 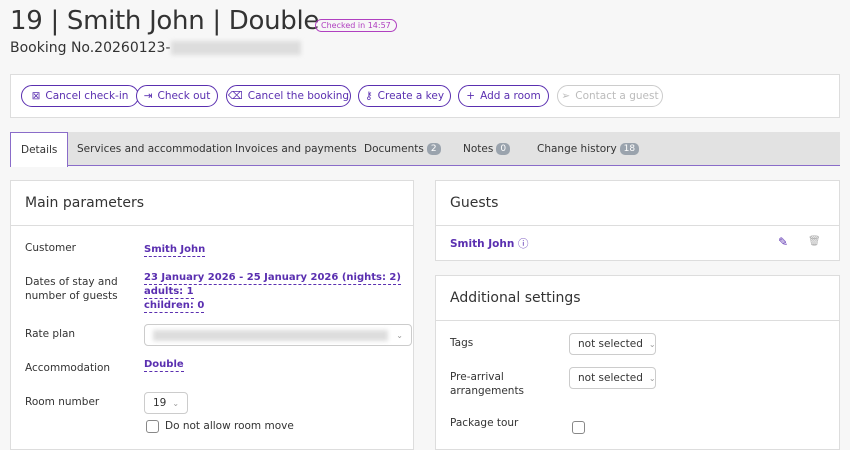 I want to click on accommodation-label: Accommodation, so click(x=68, y=368).